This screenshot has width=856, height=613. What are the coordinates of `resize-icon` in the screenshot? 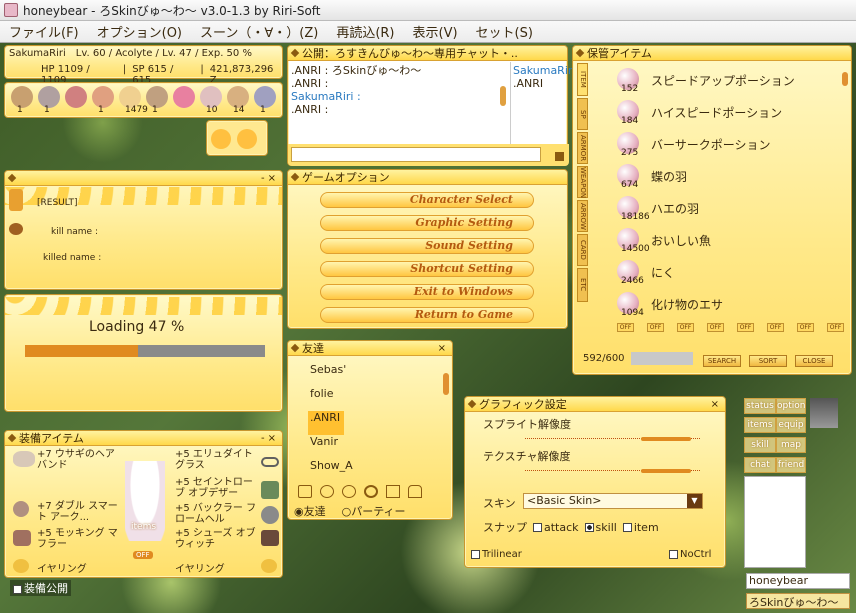 It's located at (559, 156).